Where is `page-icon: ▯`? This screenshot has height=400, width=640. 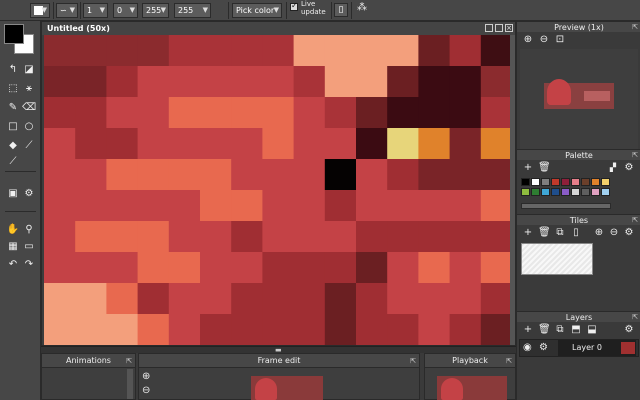 page-icon: ▯ is located at coordinates (341, 10).